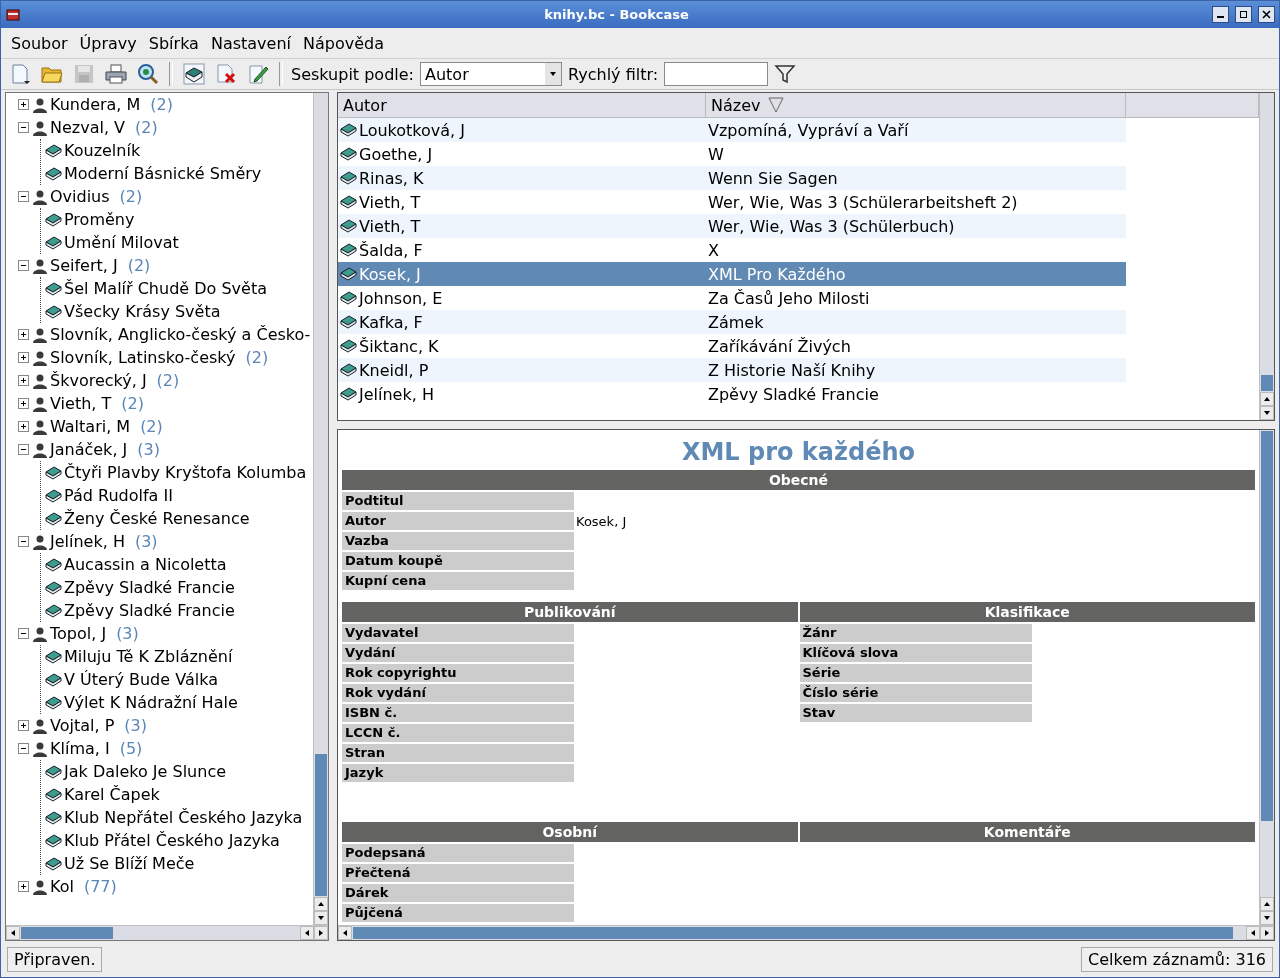 This screenshot has width=1280, height=978. I want to click on author-label: Seifert, J, so click(84, 265).